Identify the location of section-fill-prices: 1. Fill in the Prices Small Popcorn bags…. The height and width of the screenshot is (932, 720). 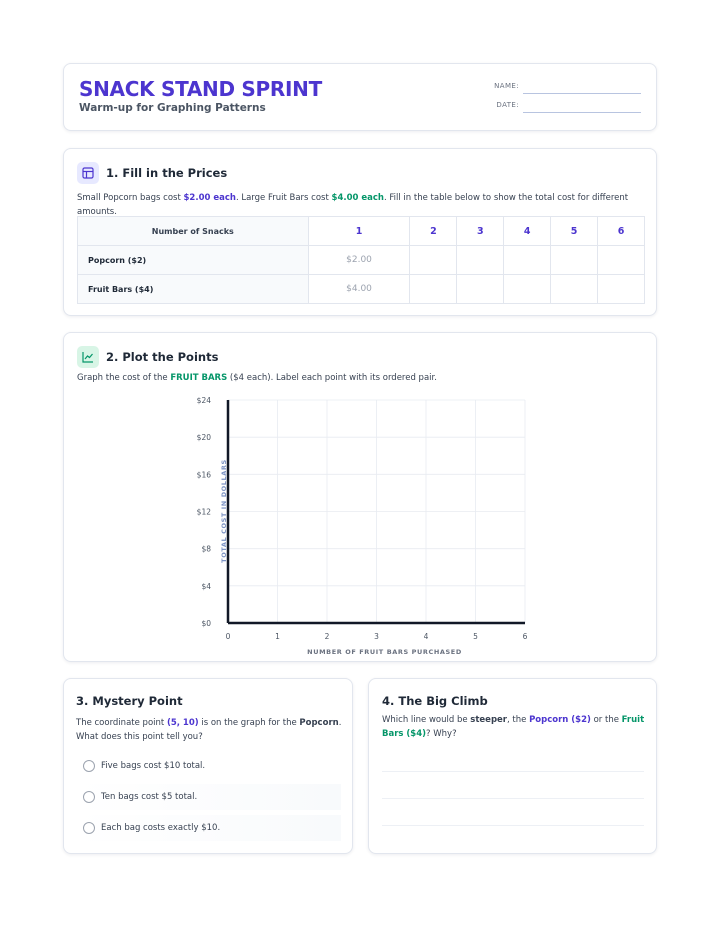
(360, 232).